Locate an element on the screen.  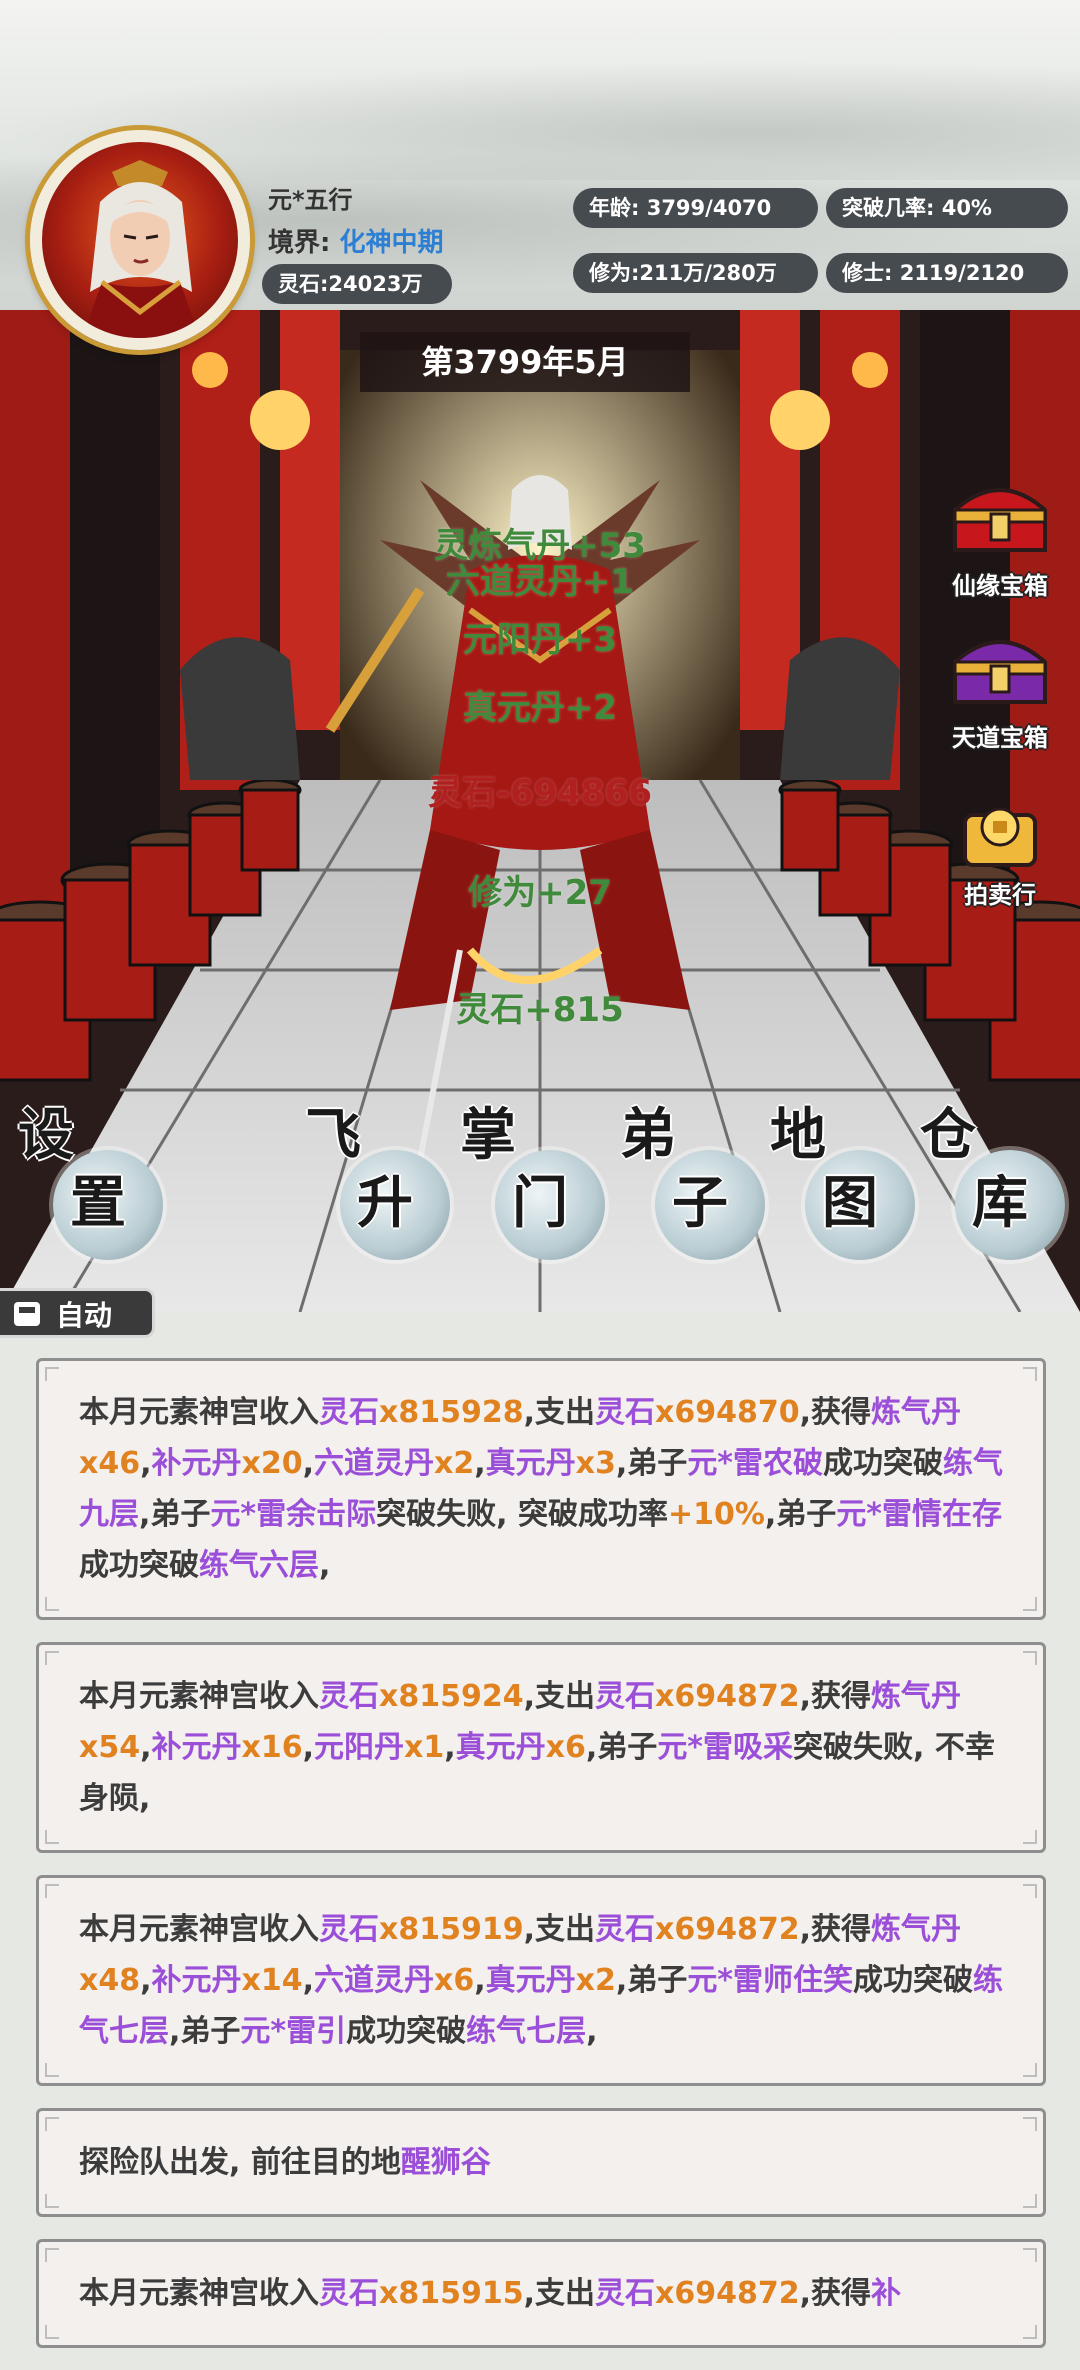
ascend-button: 飞 升 is located at coordinates (380, 1180).